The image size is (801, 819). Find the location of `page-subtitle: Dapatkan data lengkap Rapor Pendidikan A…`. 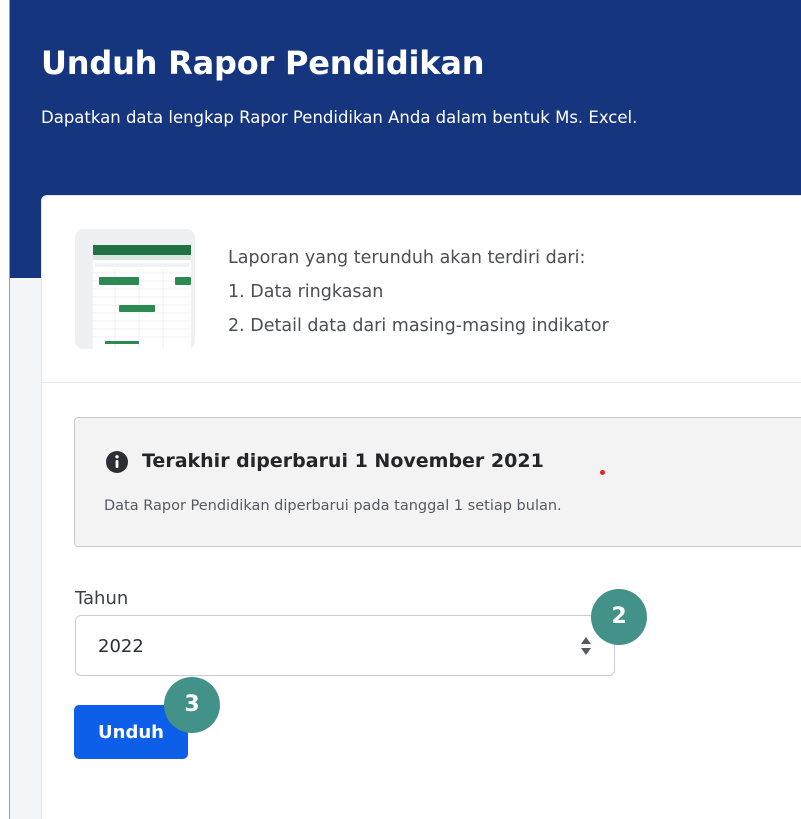

page-subtitle: Dapatkan data lengkap Rapor Pendidikan A… is located at coordinates (339, 117).